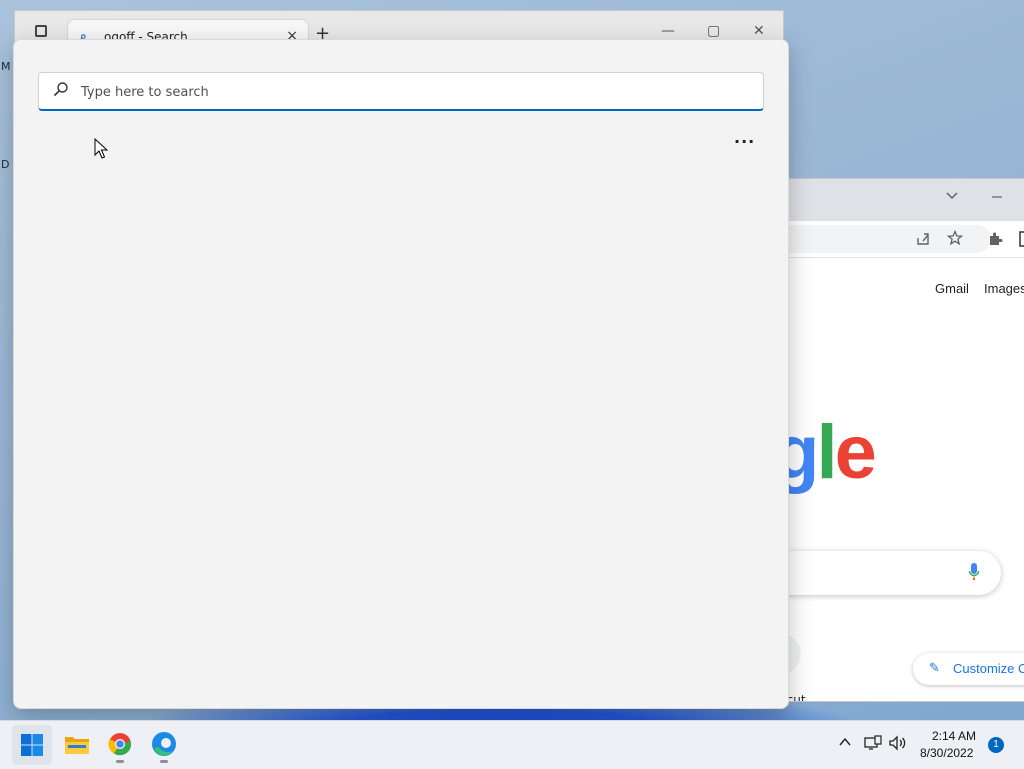 The image size is (1024, 769). Describe the element at coordinates (41, 31) in the screenshot. I see `tab-actions-icon` at that location.